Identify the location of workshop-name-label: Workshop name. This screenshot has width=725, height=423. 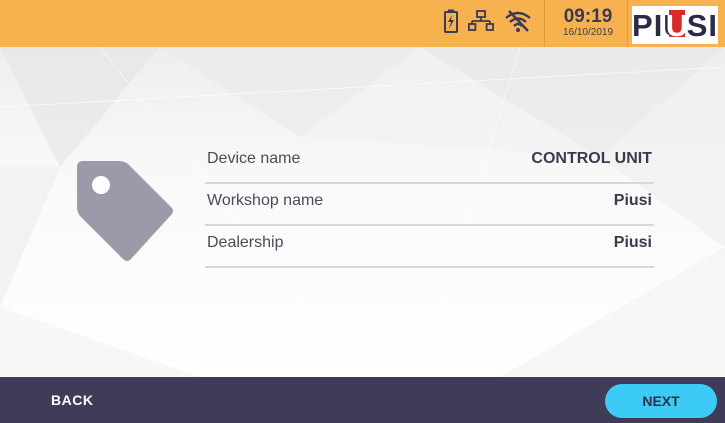
(265, 200).